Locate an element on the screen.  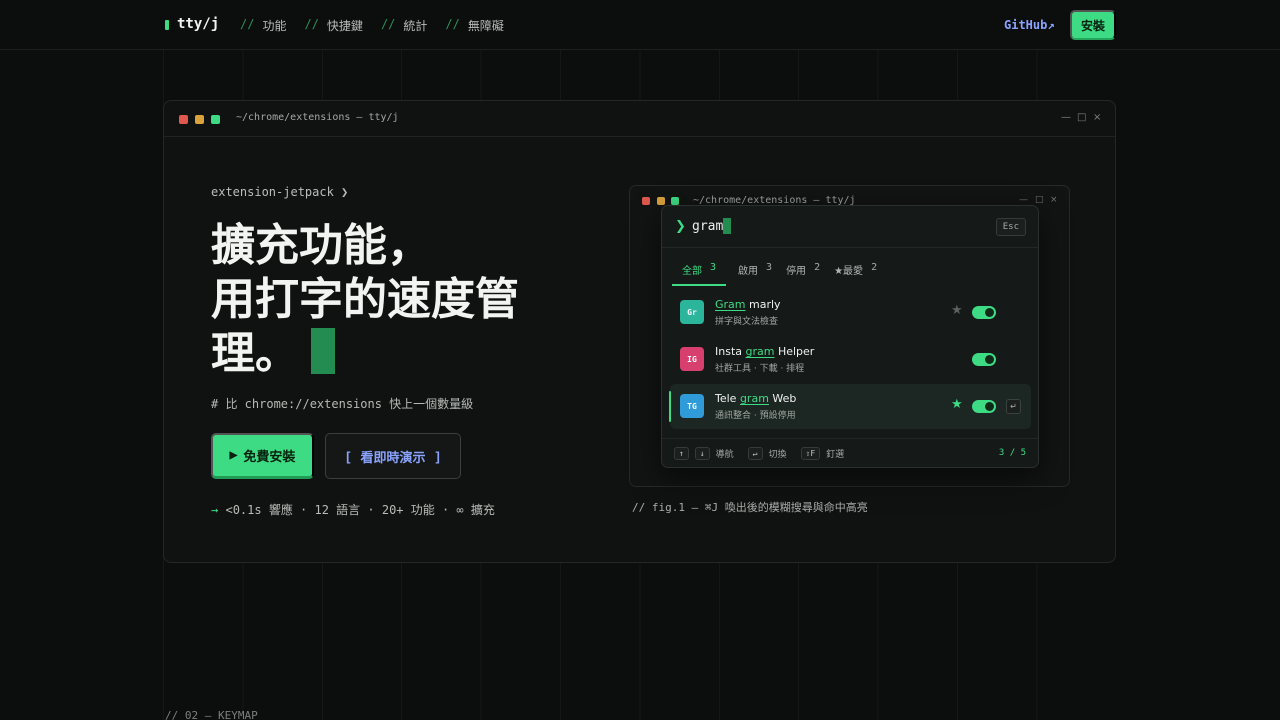
extension-name: Insta gram Helper is located at coordinates (765, 351).